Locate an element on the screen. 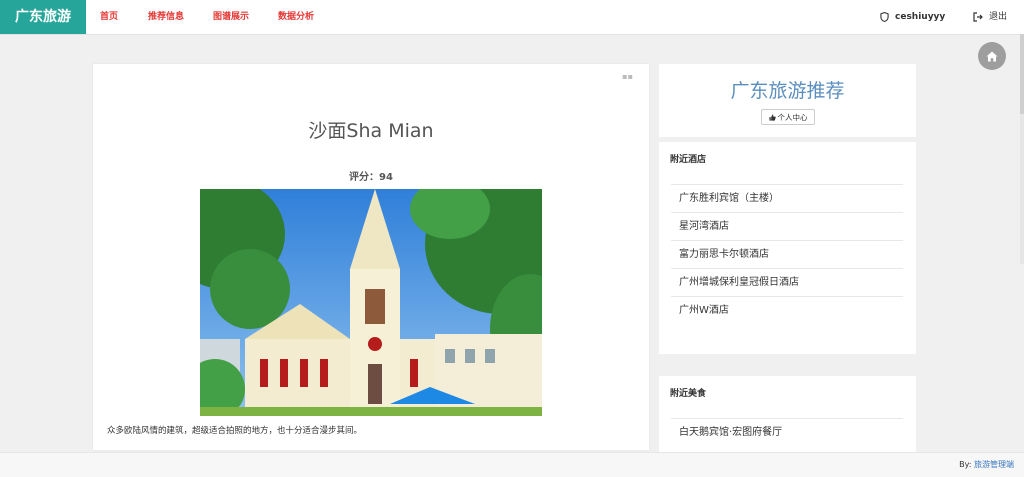 The height and width of the screenshot is (477, 1024). footer-credit: By: 旅游管理端 is located at coordinates (986, 464).